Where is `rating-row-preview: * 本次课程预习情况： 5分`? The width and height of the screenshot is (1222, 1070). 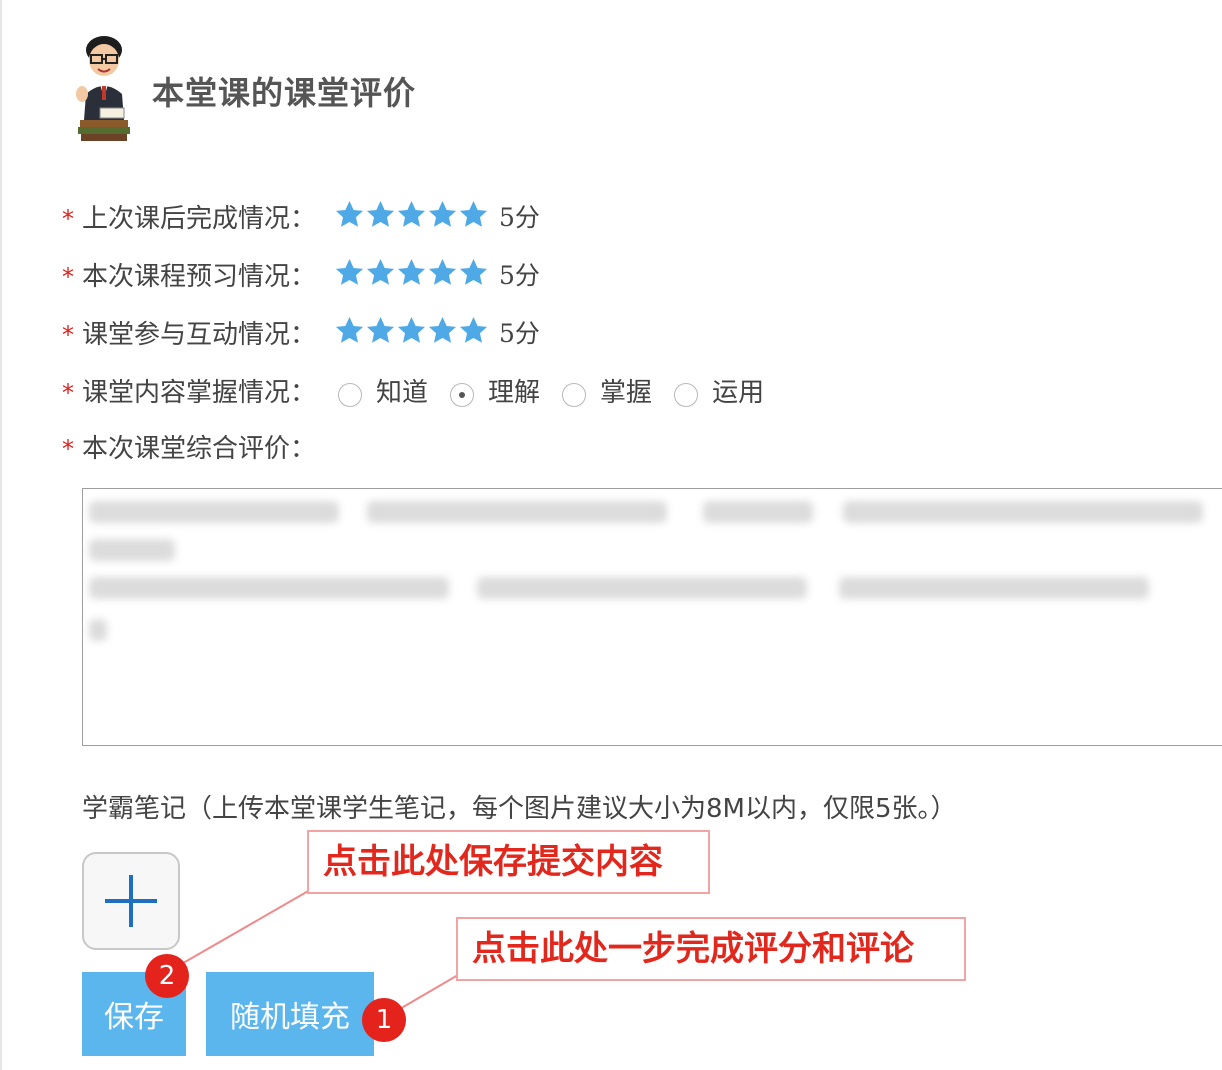 rating-row-preview: * 本次课程预习情况： 5分 is located at coordinates (301, 274).